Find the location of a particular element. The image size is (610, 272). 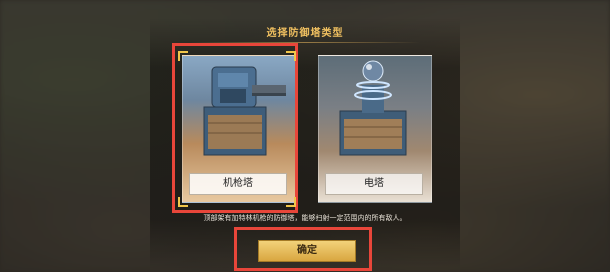

confirm-button: 确定 is located at coordinates (307, 251).